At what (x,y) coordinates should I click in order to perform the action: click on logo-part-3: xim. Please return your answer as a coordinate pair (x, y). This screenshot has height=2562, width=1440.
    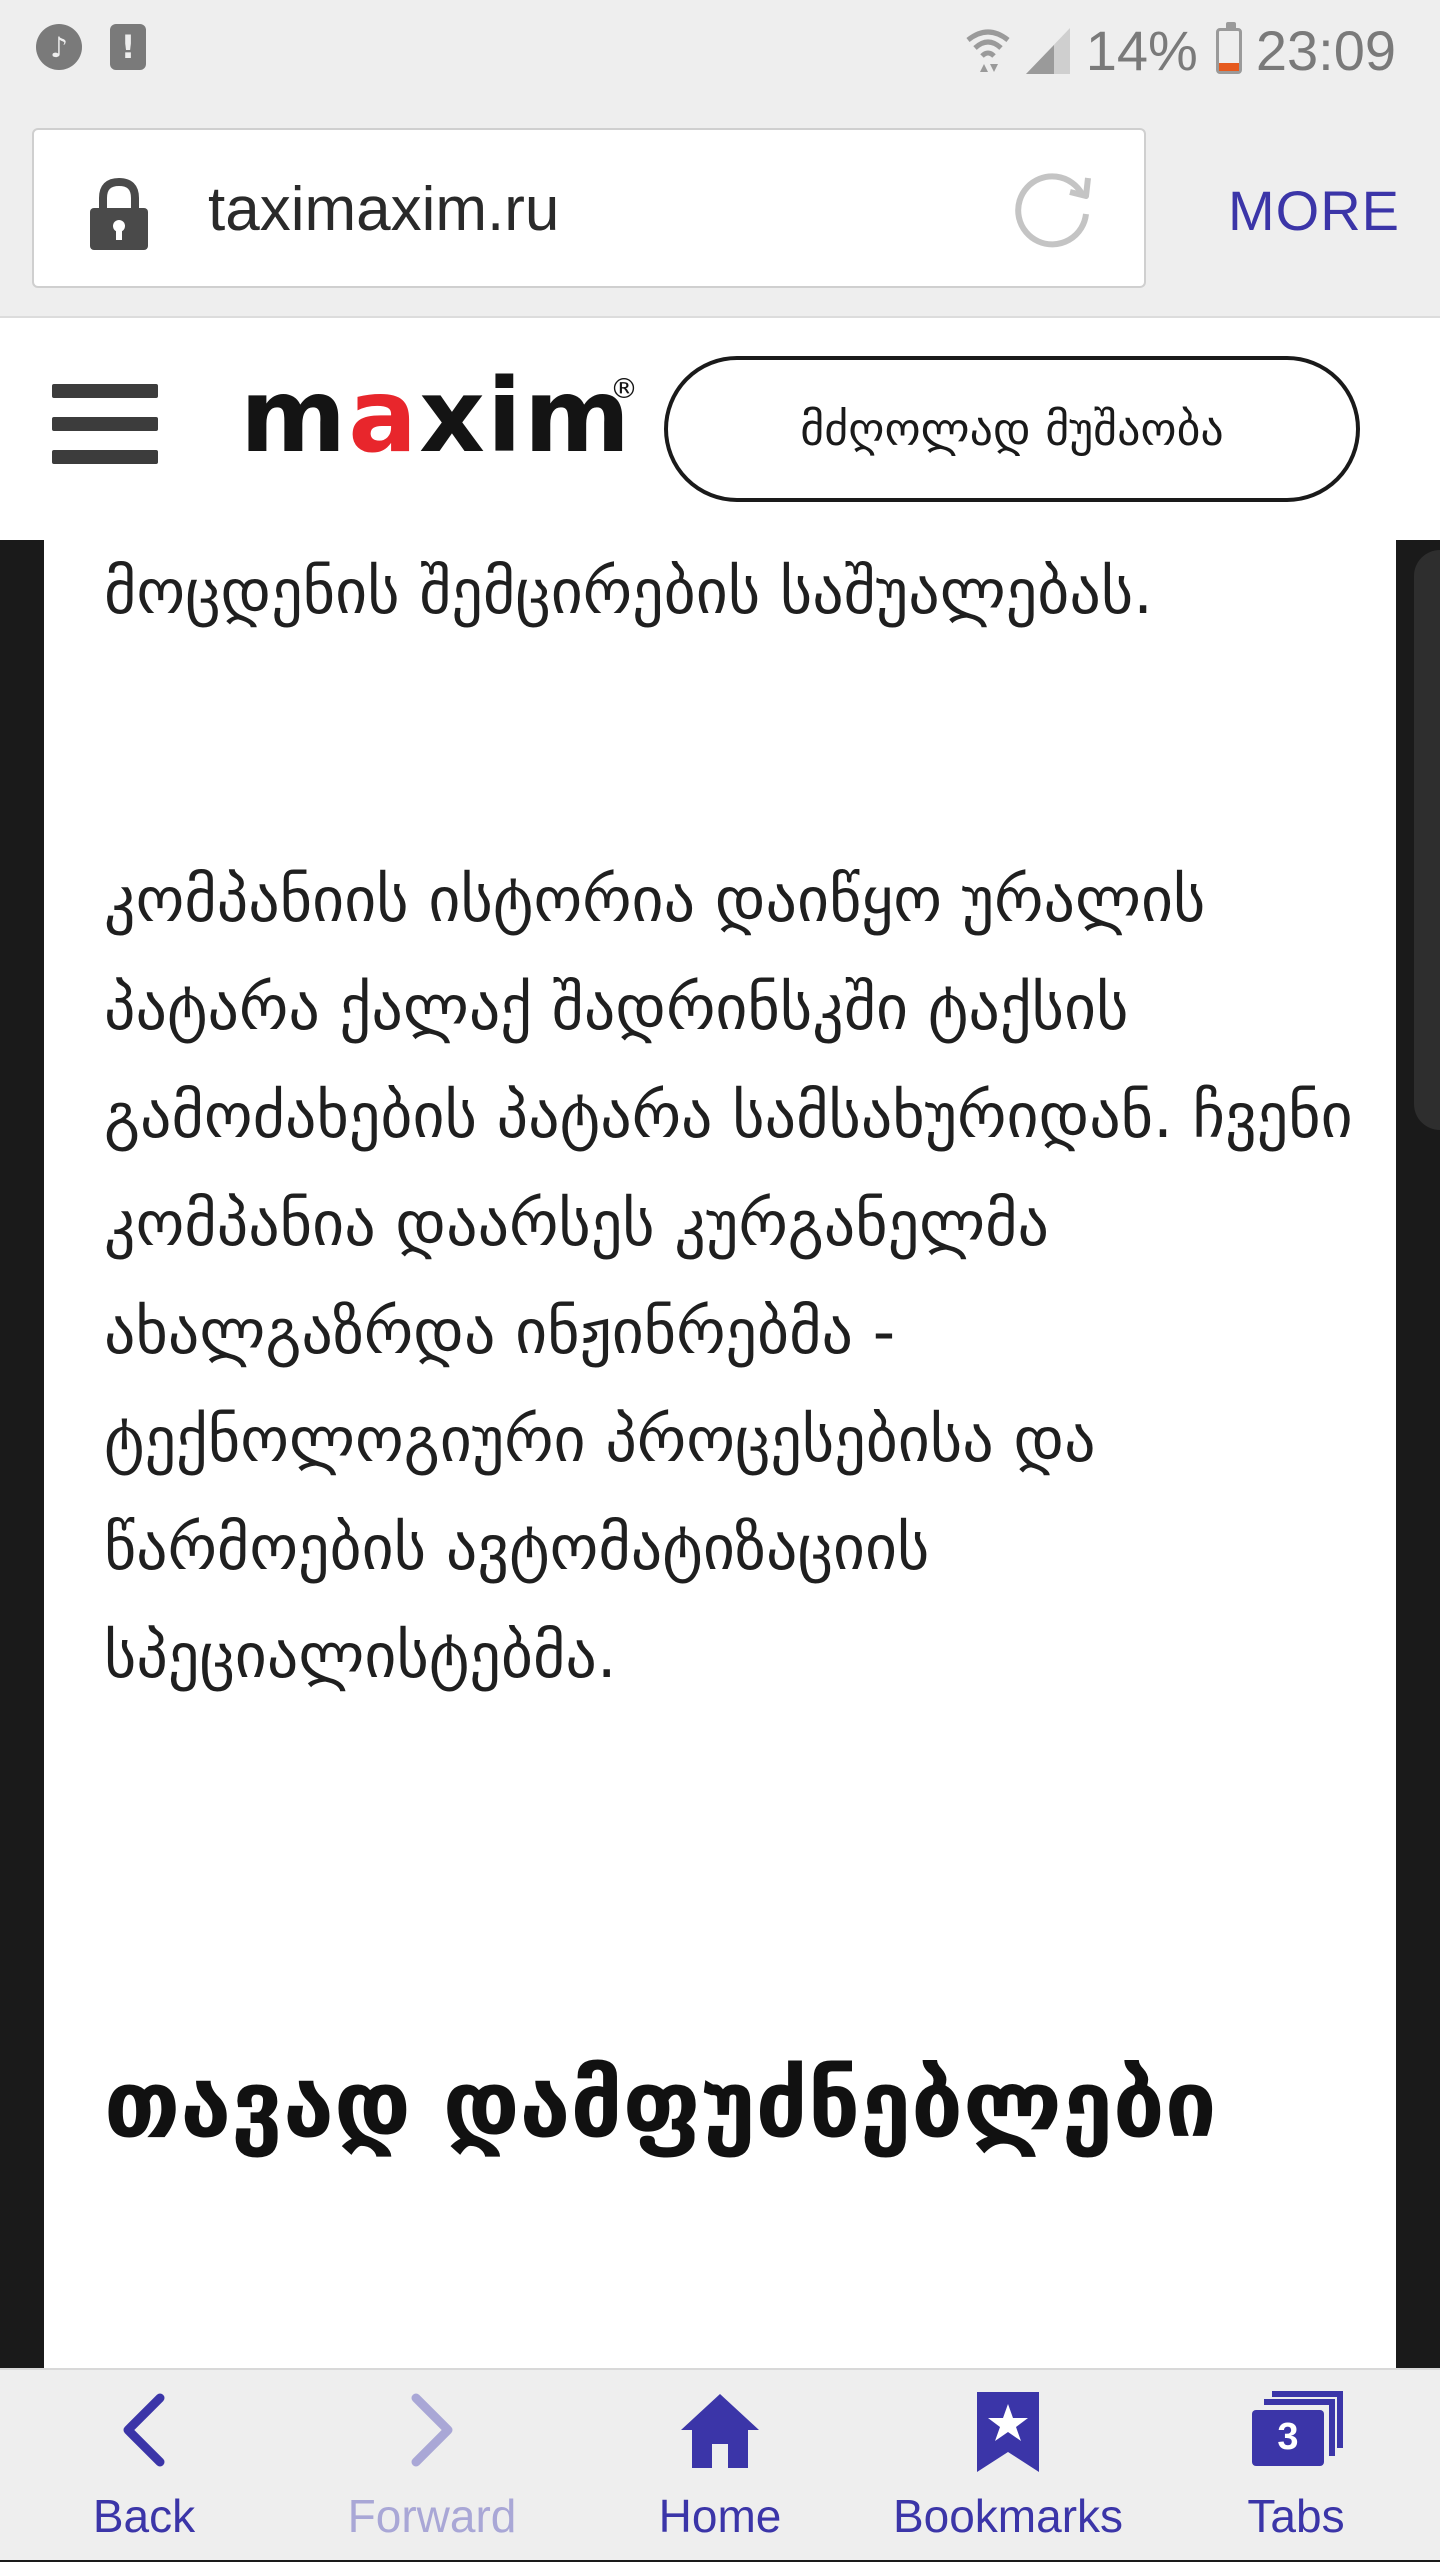
    Looking at the image, I should click on (526, 416).